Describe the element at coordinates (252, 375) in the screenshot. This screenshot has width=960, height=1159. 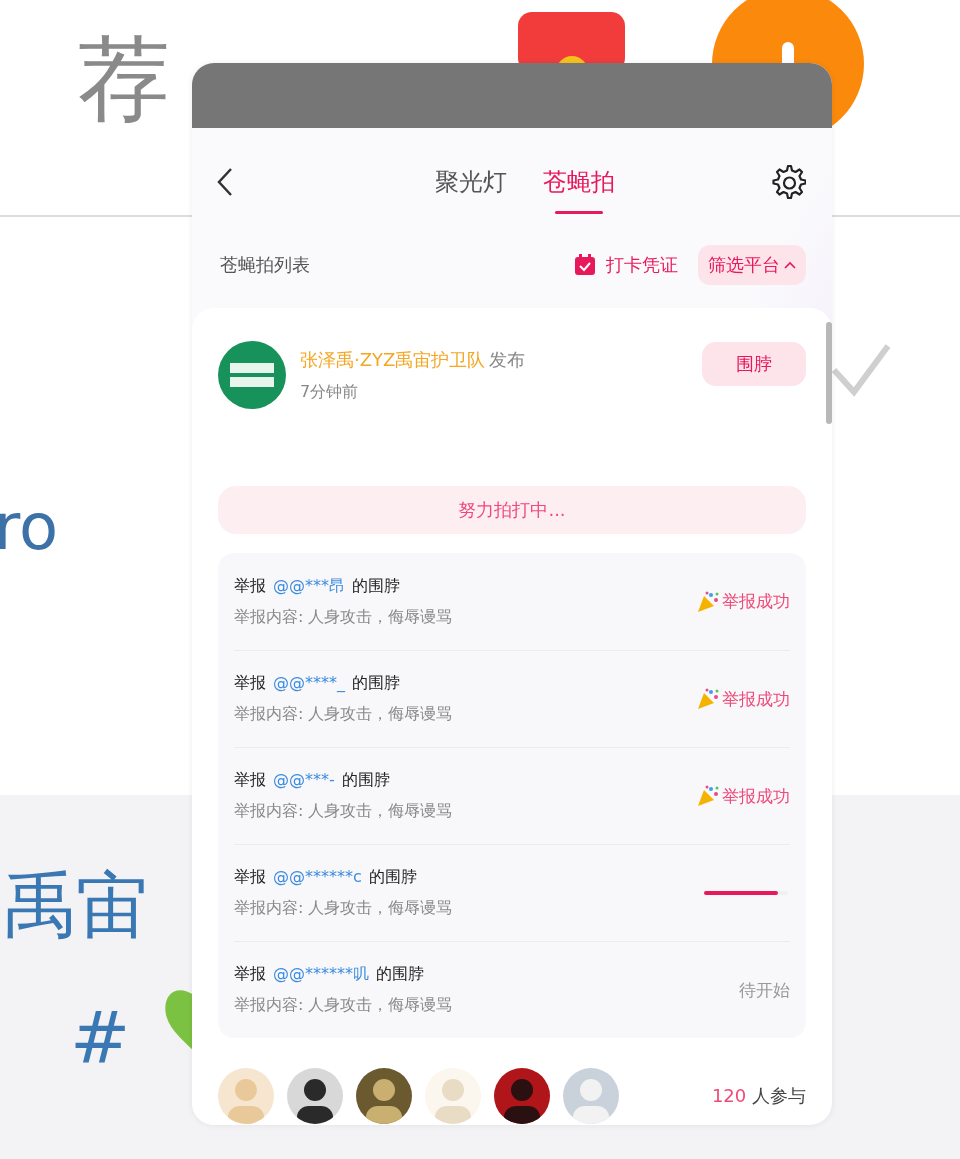
I see `avatar` at that location.